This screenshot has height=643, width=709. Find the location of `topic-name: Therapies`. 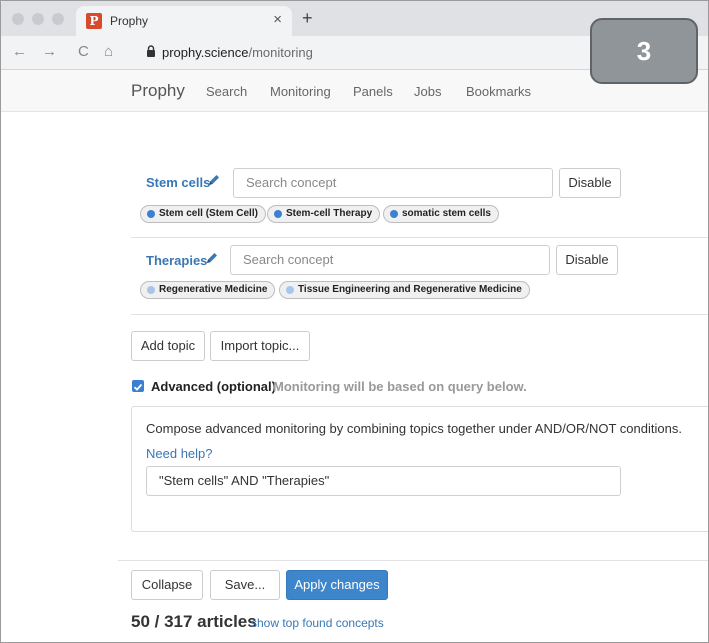

topic-name: Therapies is located at coordinates (176, 260).